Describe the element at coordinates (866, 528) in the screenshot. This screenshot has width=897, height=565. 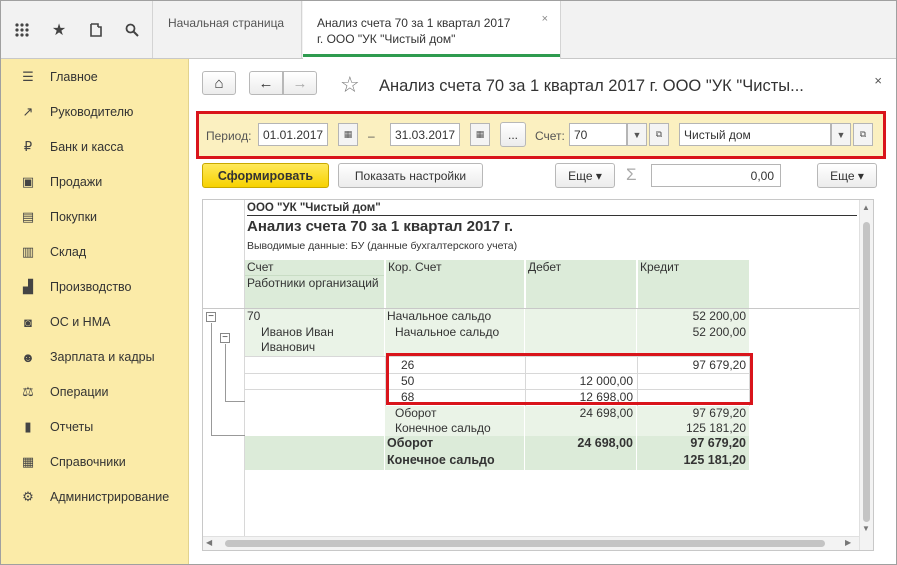
I see `scroll-down-icon: ▼` at that location.